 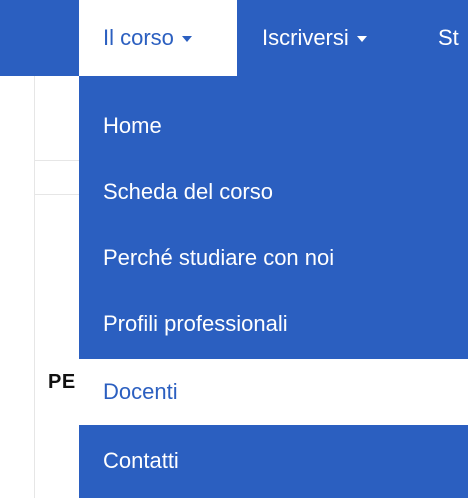 I want to click on menu-item-label: Home, so click(x=132, y=125).